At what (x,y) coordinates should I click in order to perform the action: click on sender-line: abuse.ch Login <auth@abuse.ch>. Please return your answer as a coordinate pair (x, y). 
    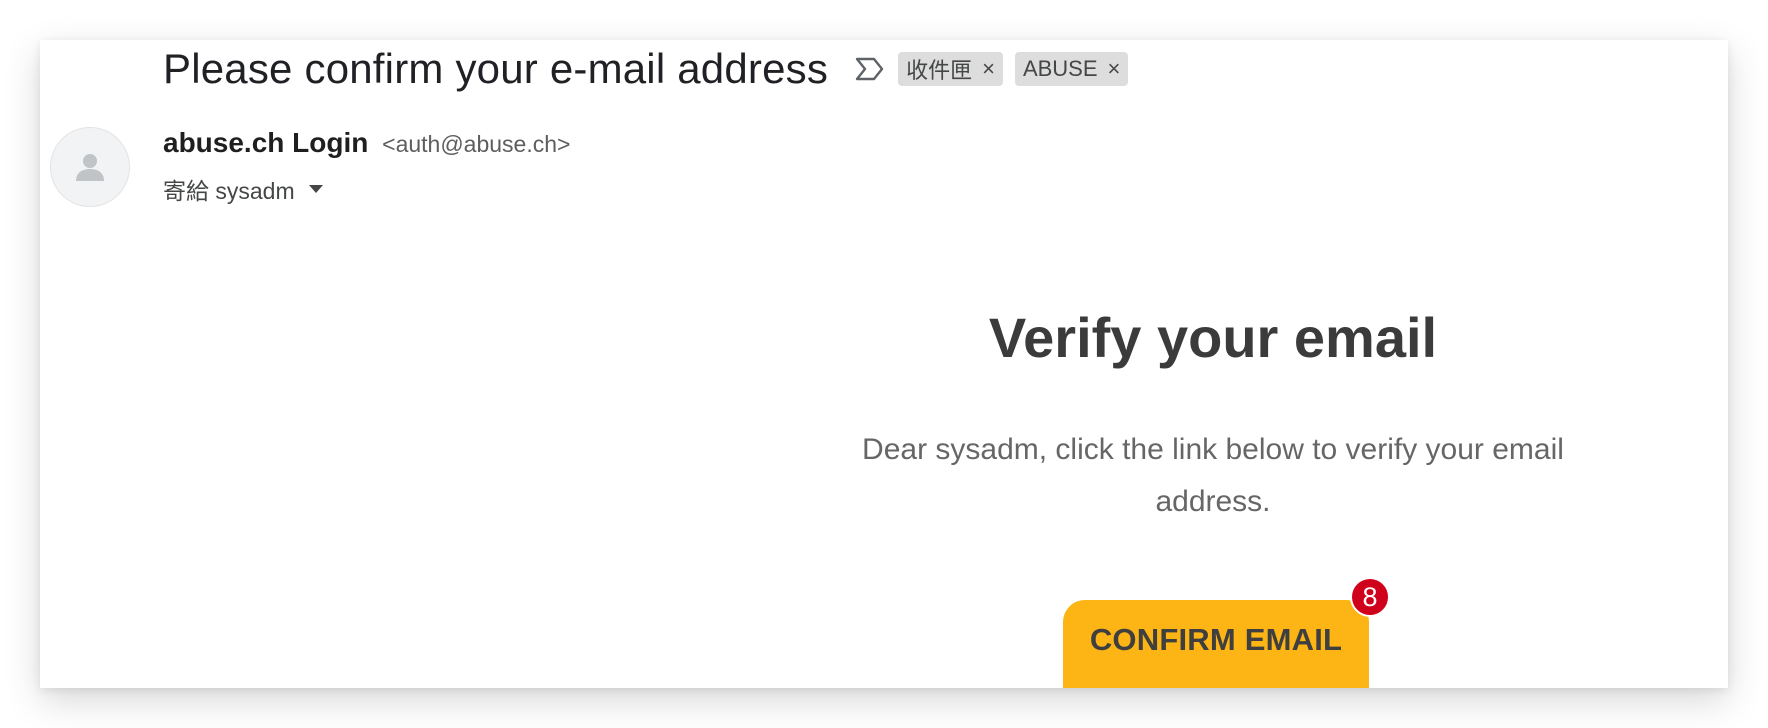
    Looking at the image, I should click on (366, 143).